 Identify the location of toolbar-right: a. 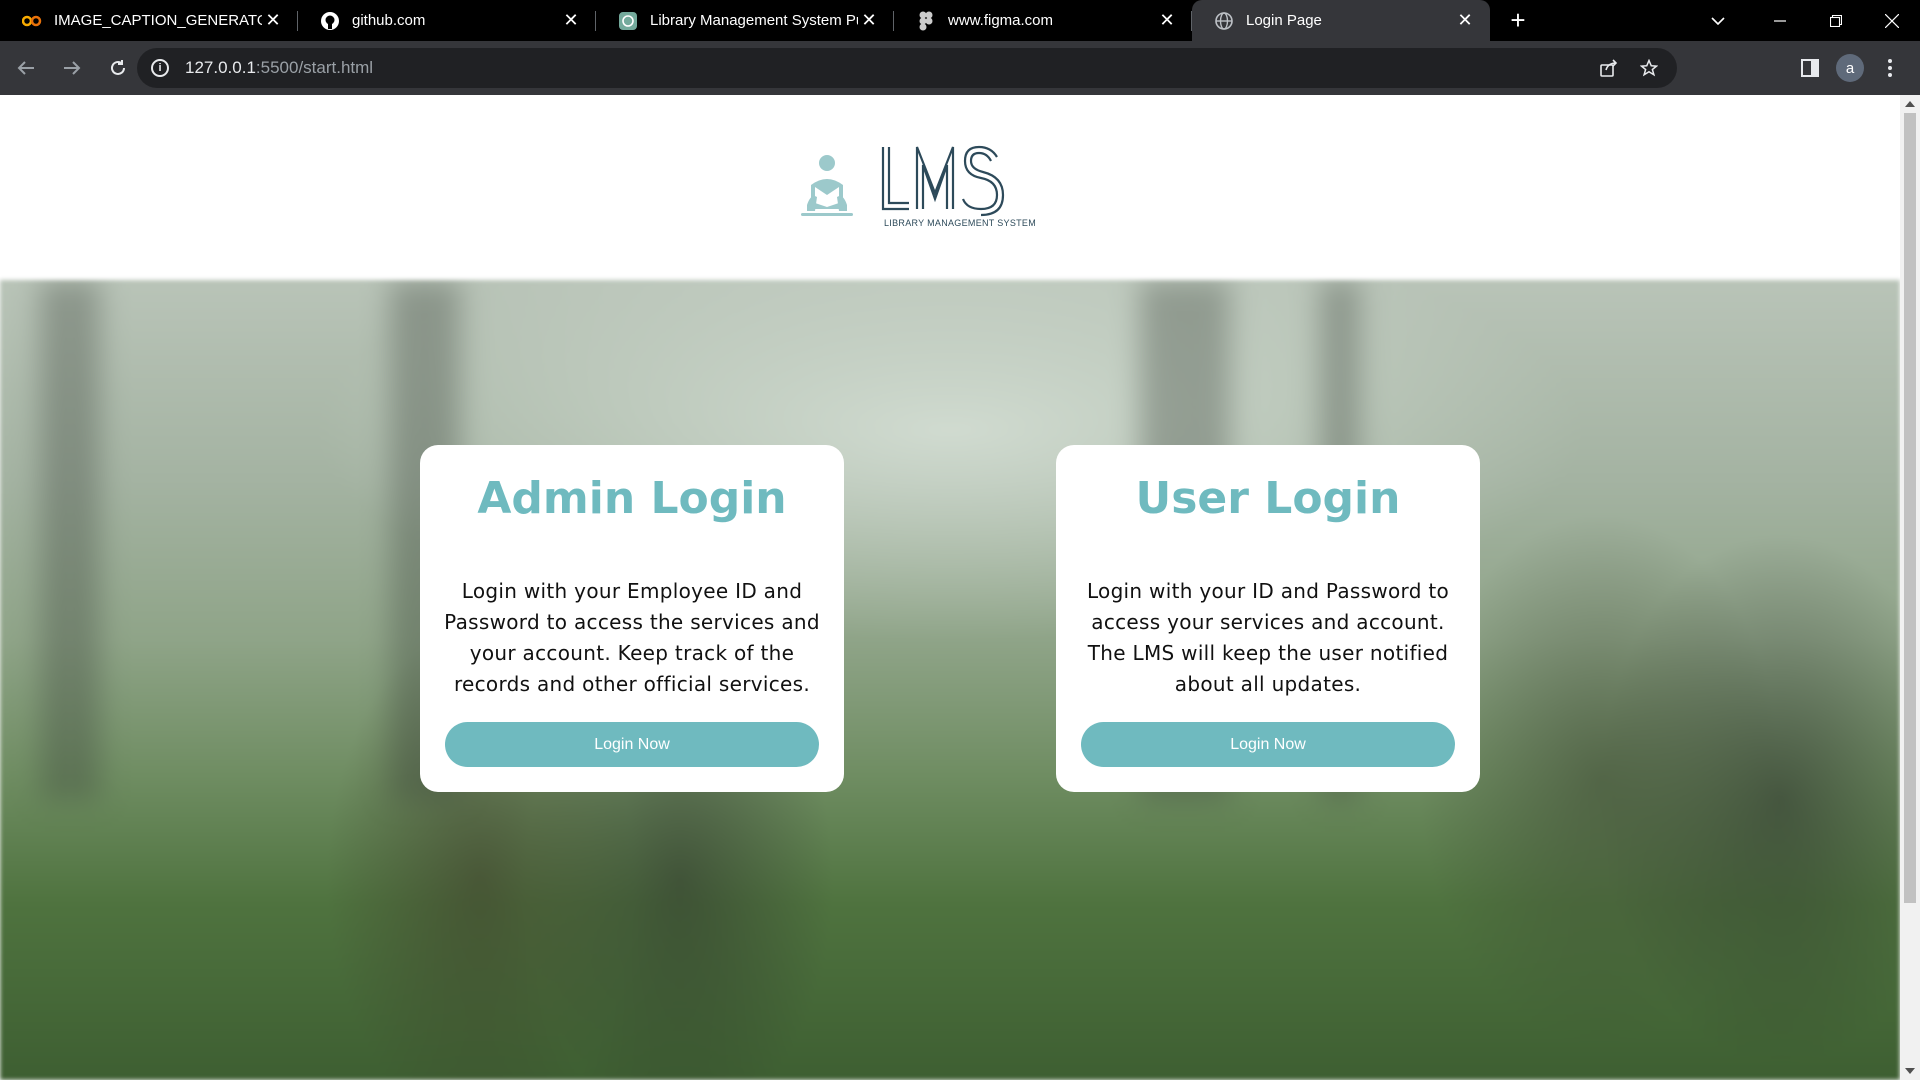
(1850, 68).